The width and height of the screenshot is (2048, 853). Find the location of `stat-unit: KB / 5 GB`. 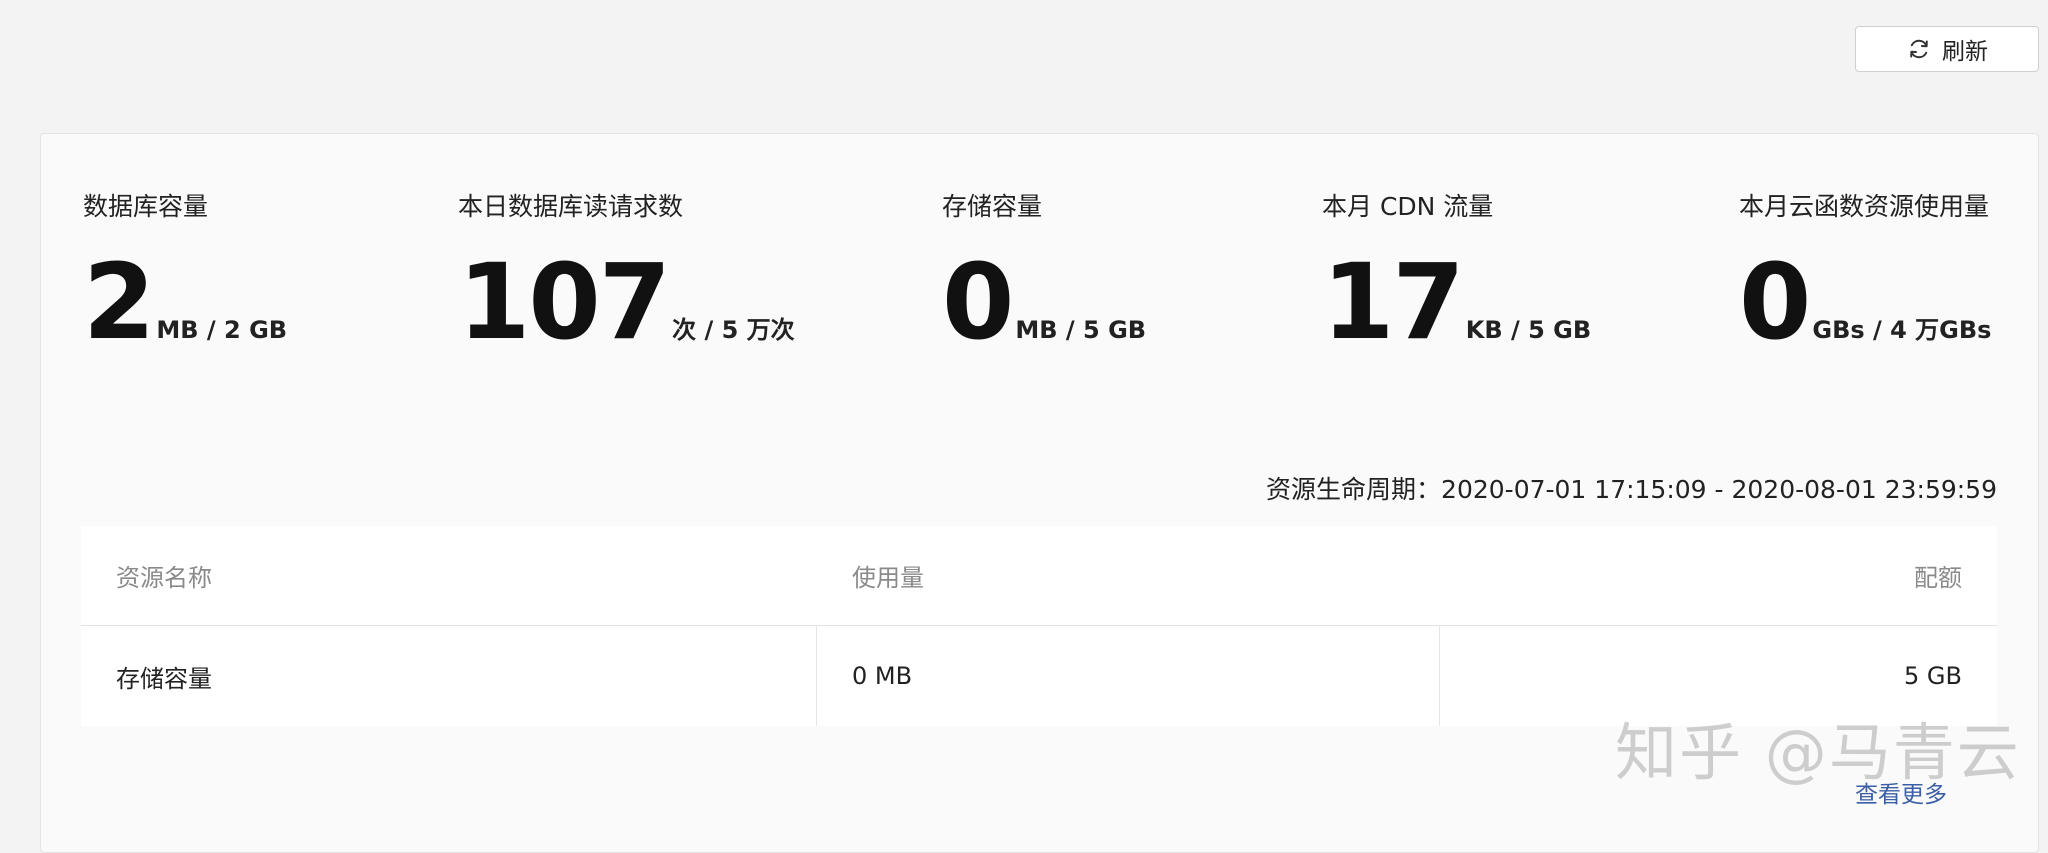

stat-unit: KB / 5 GB is located at coordinates (1528, 330).